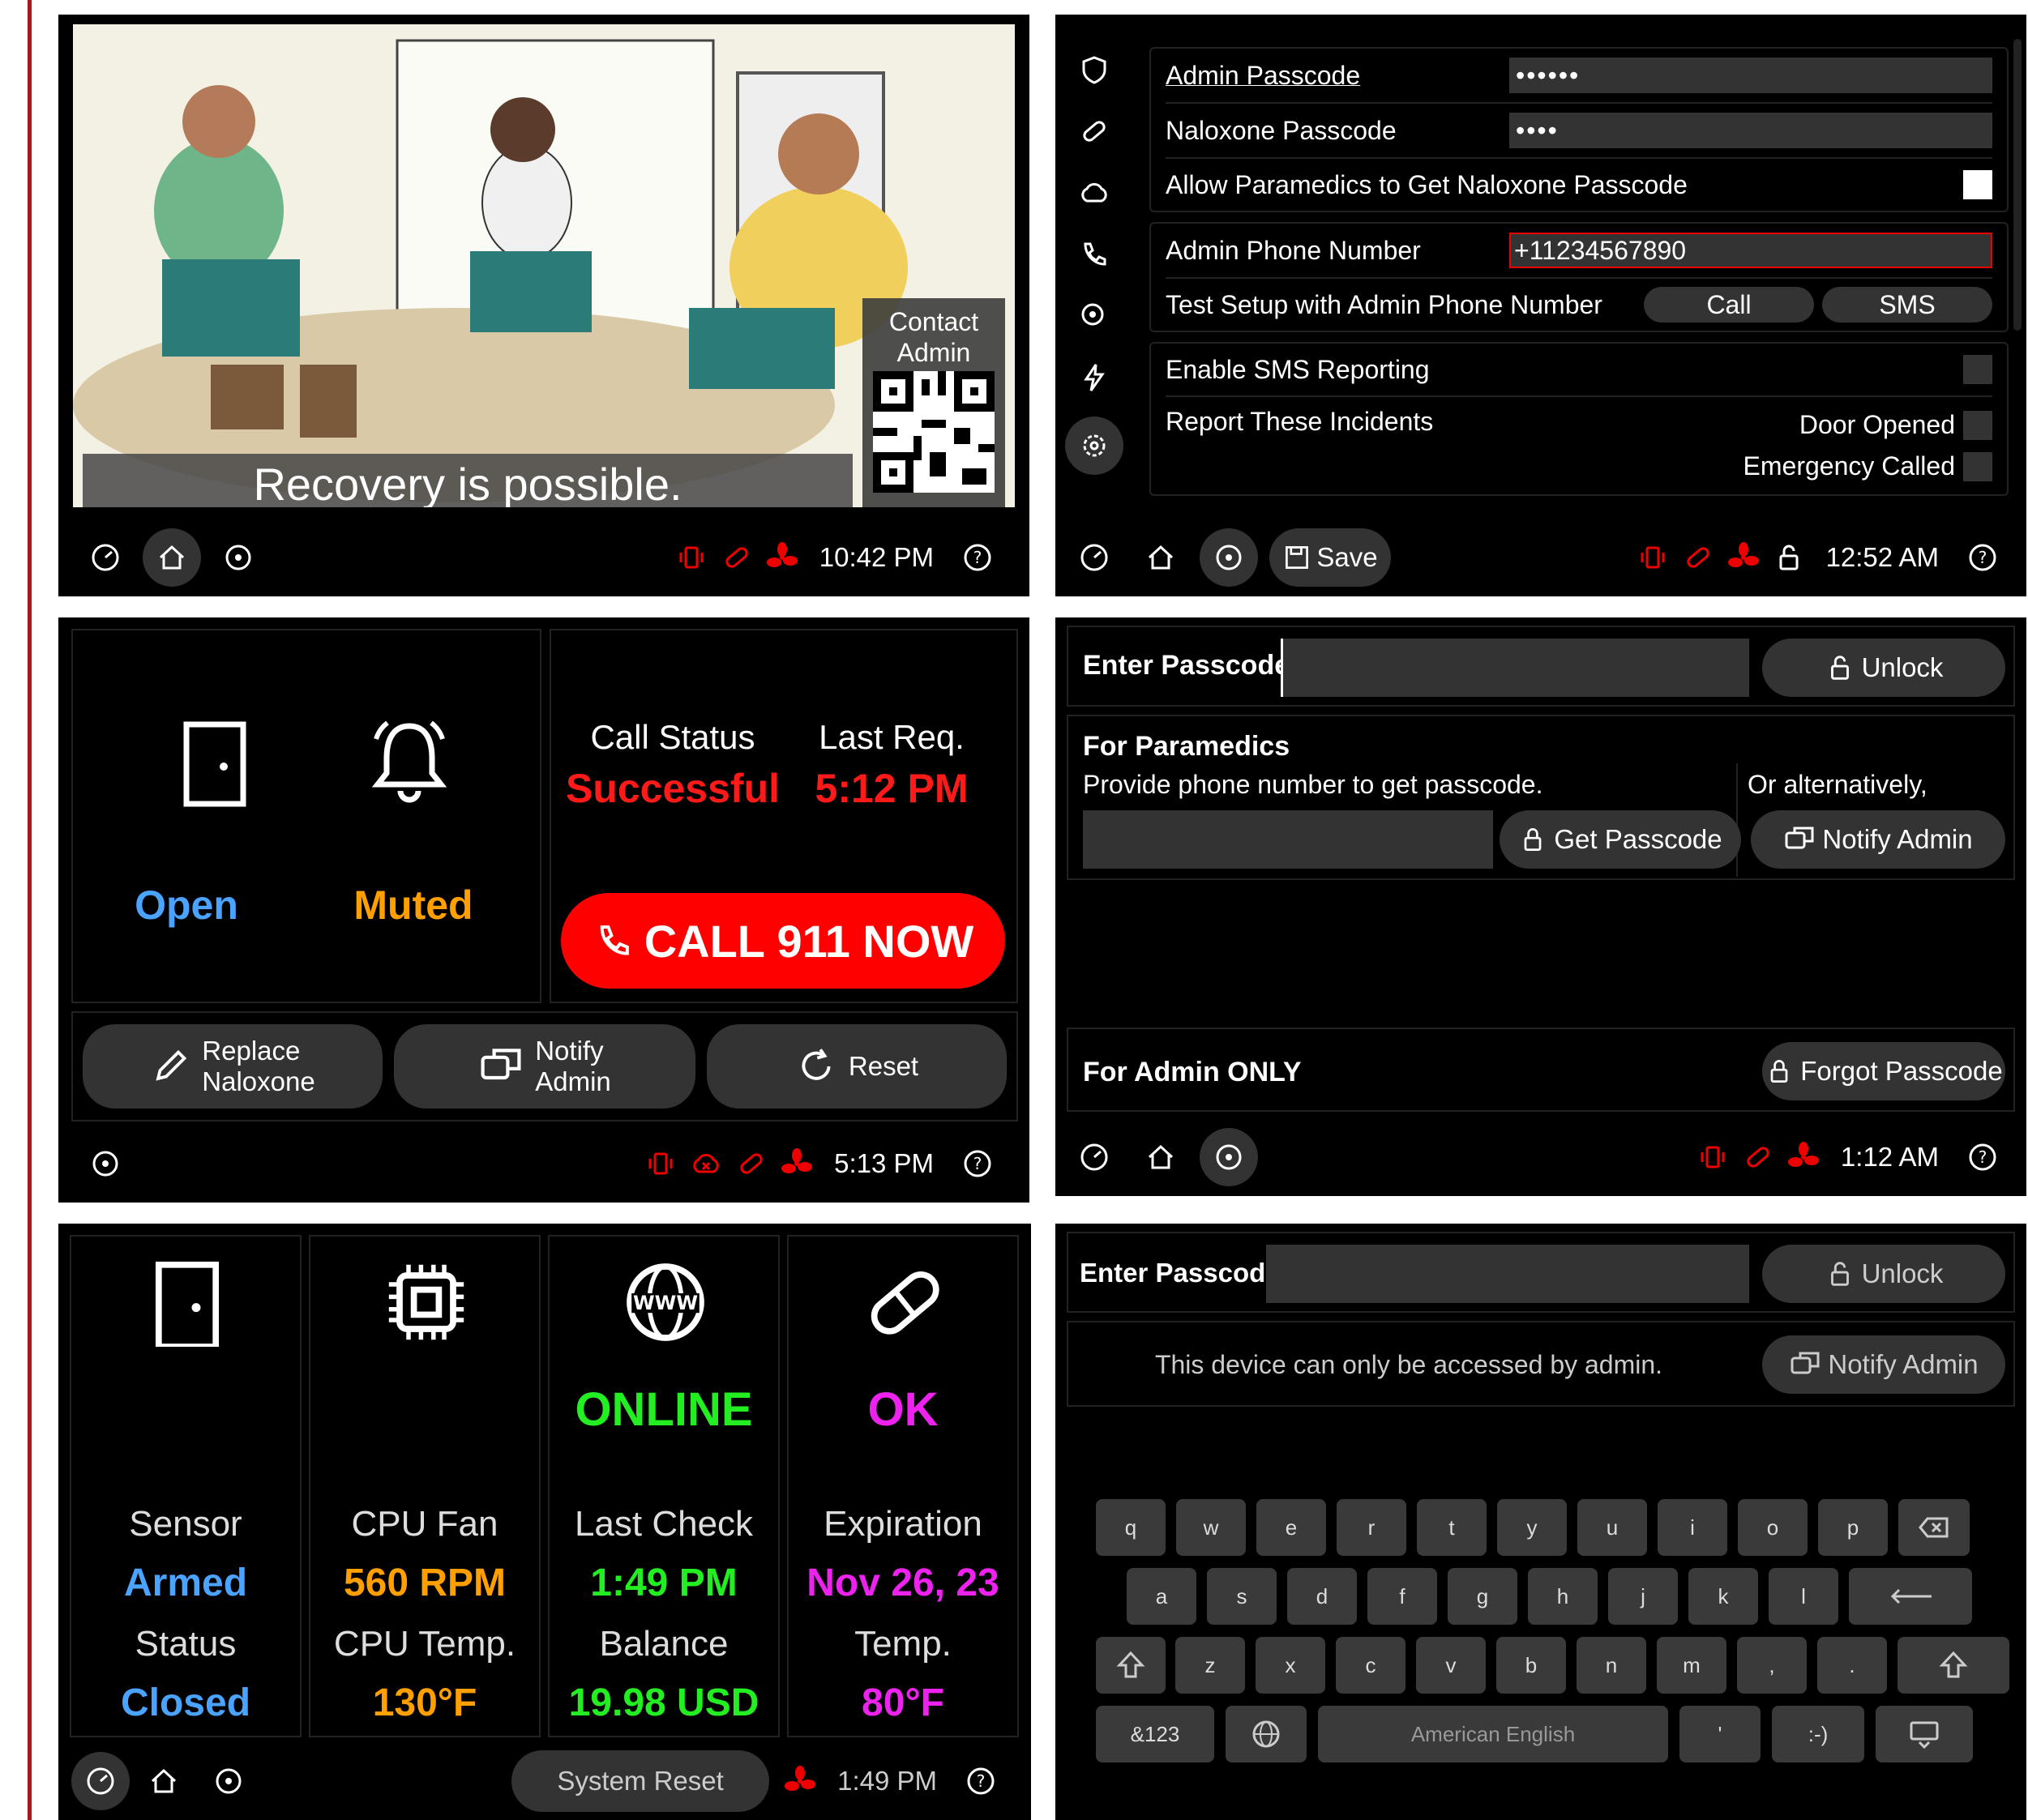  Describe the element at coordinates (1750, 75) in the screenshot. I see `admin-passcode-input: ••••••` at that location.